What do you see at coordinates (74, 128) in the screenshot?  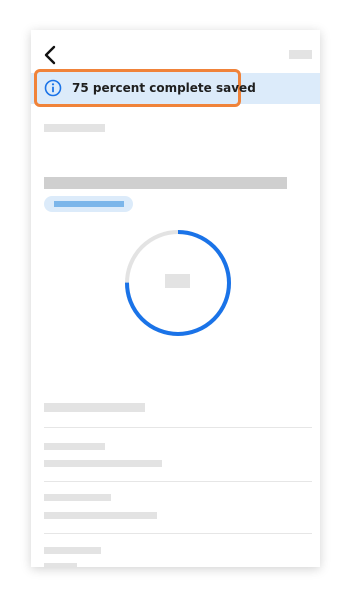 I see `label-placeholder` at bounding box center [74, 128].